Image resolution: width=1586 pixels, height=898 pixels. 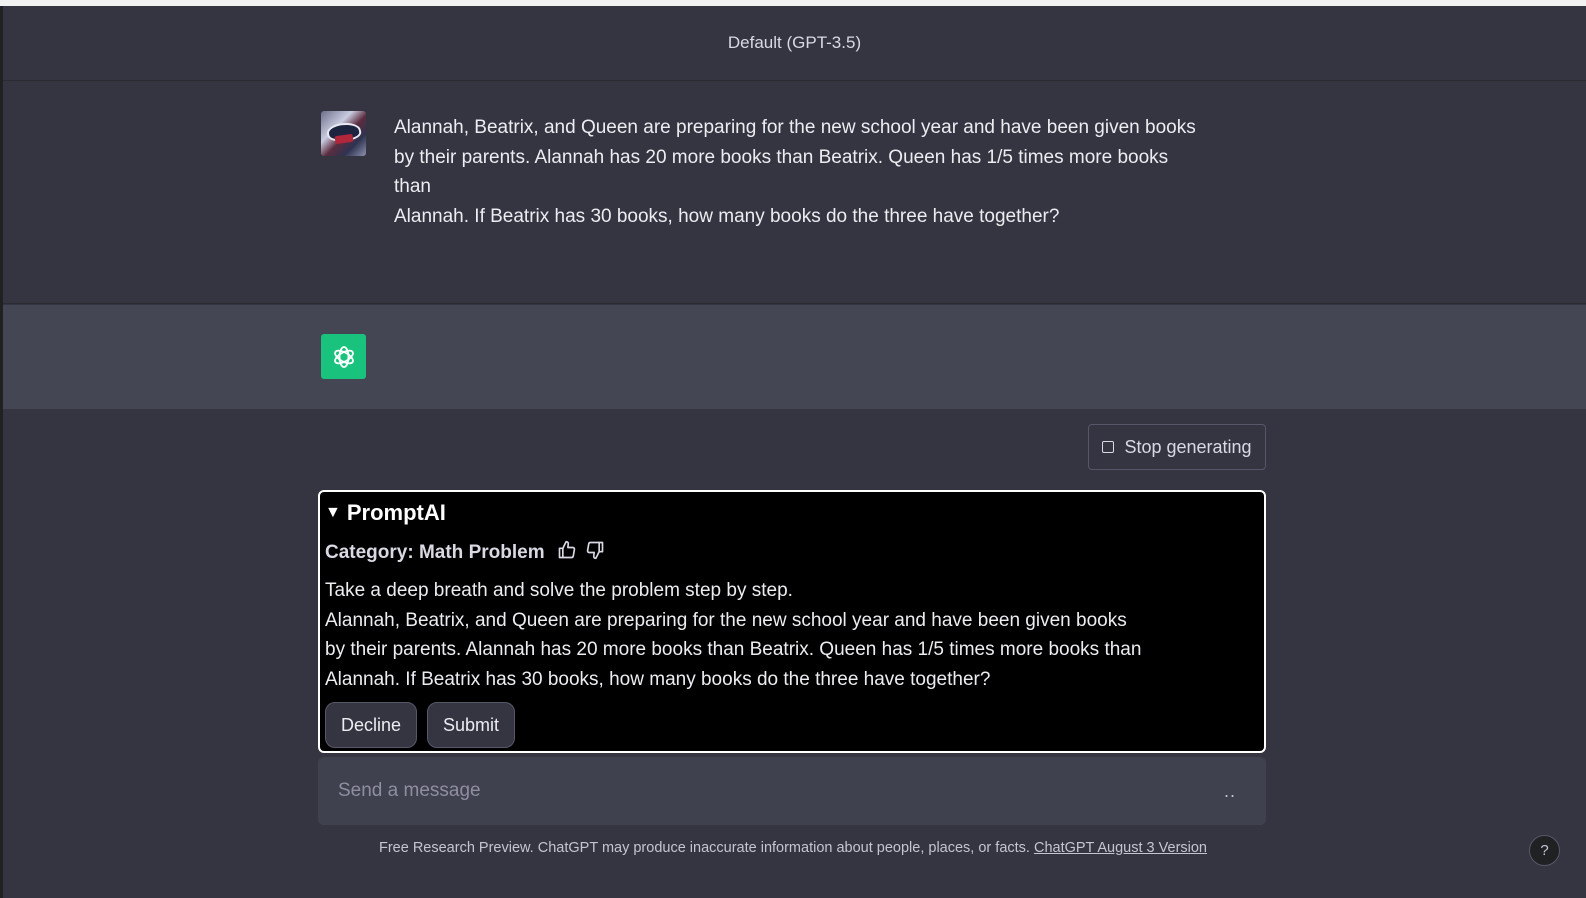 I want to click on loading-dots-icon: .., so click(x=1229, y=790).